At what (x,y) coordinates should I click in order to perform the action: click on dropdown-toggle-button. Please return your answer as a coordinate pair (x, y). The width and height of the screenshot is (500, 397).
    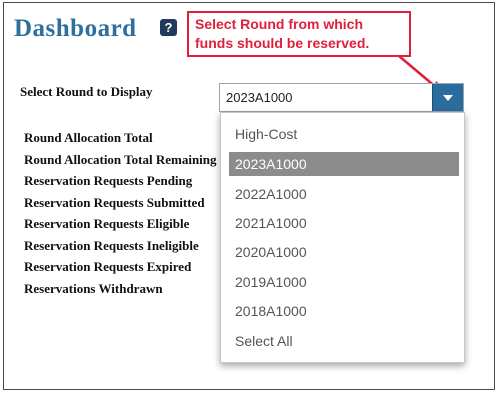
    Looking at the image, I should click on (447, 97).